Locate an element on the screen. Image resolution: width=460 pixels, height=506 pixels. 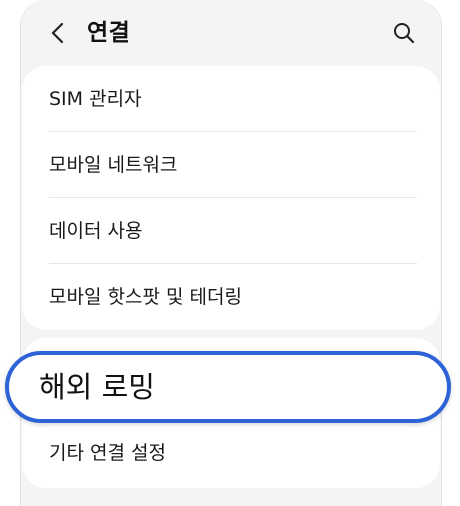
mobile-network-item: 모바일 네트워크 is located at coordinates (233, 165).